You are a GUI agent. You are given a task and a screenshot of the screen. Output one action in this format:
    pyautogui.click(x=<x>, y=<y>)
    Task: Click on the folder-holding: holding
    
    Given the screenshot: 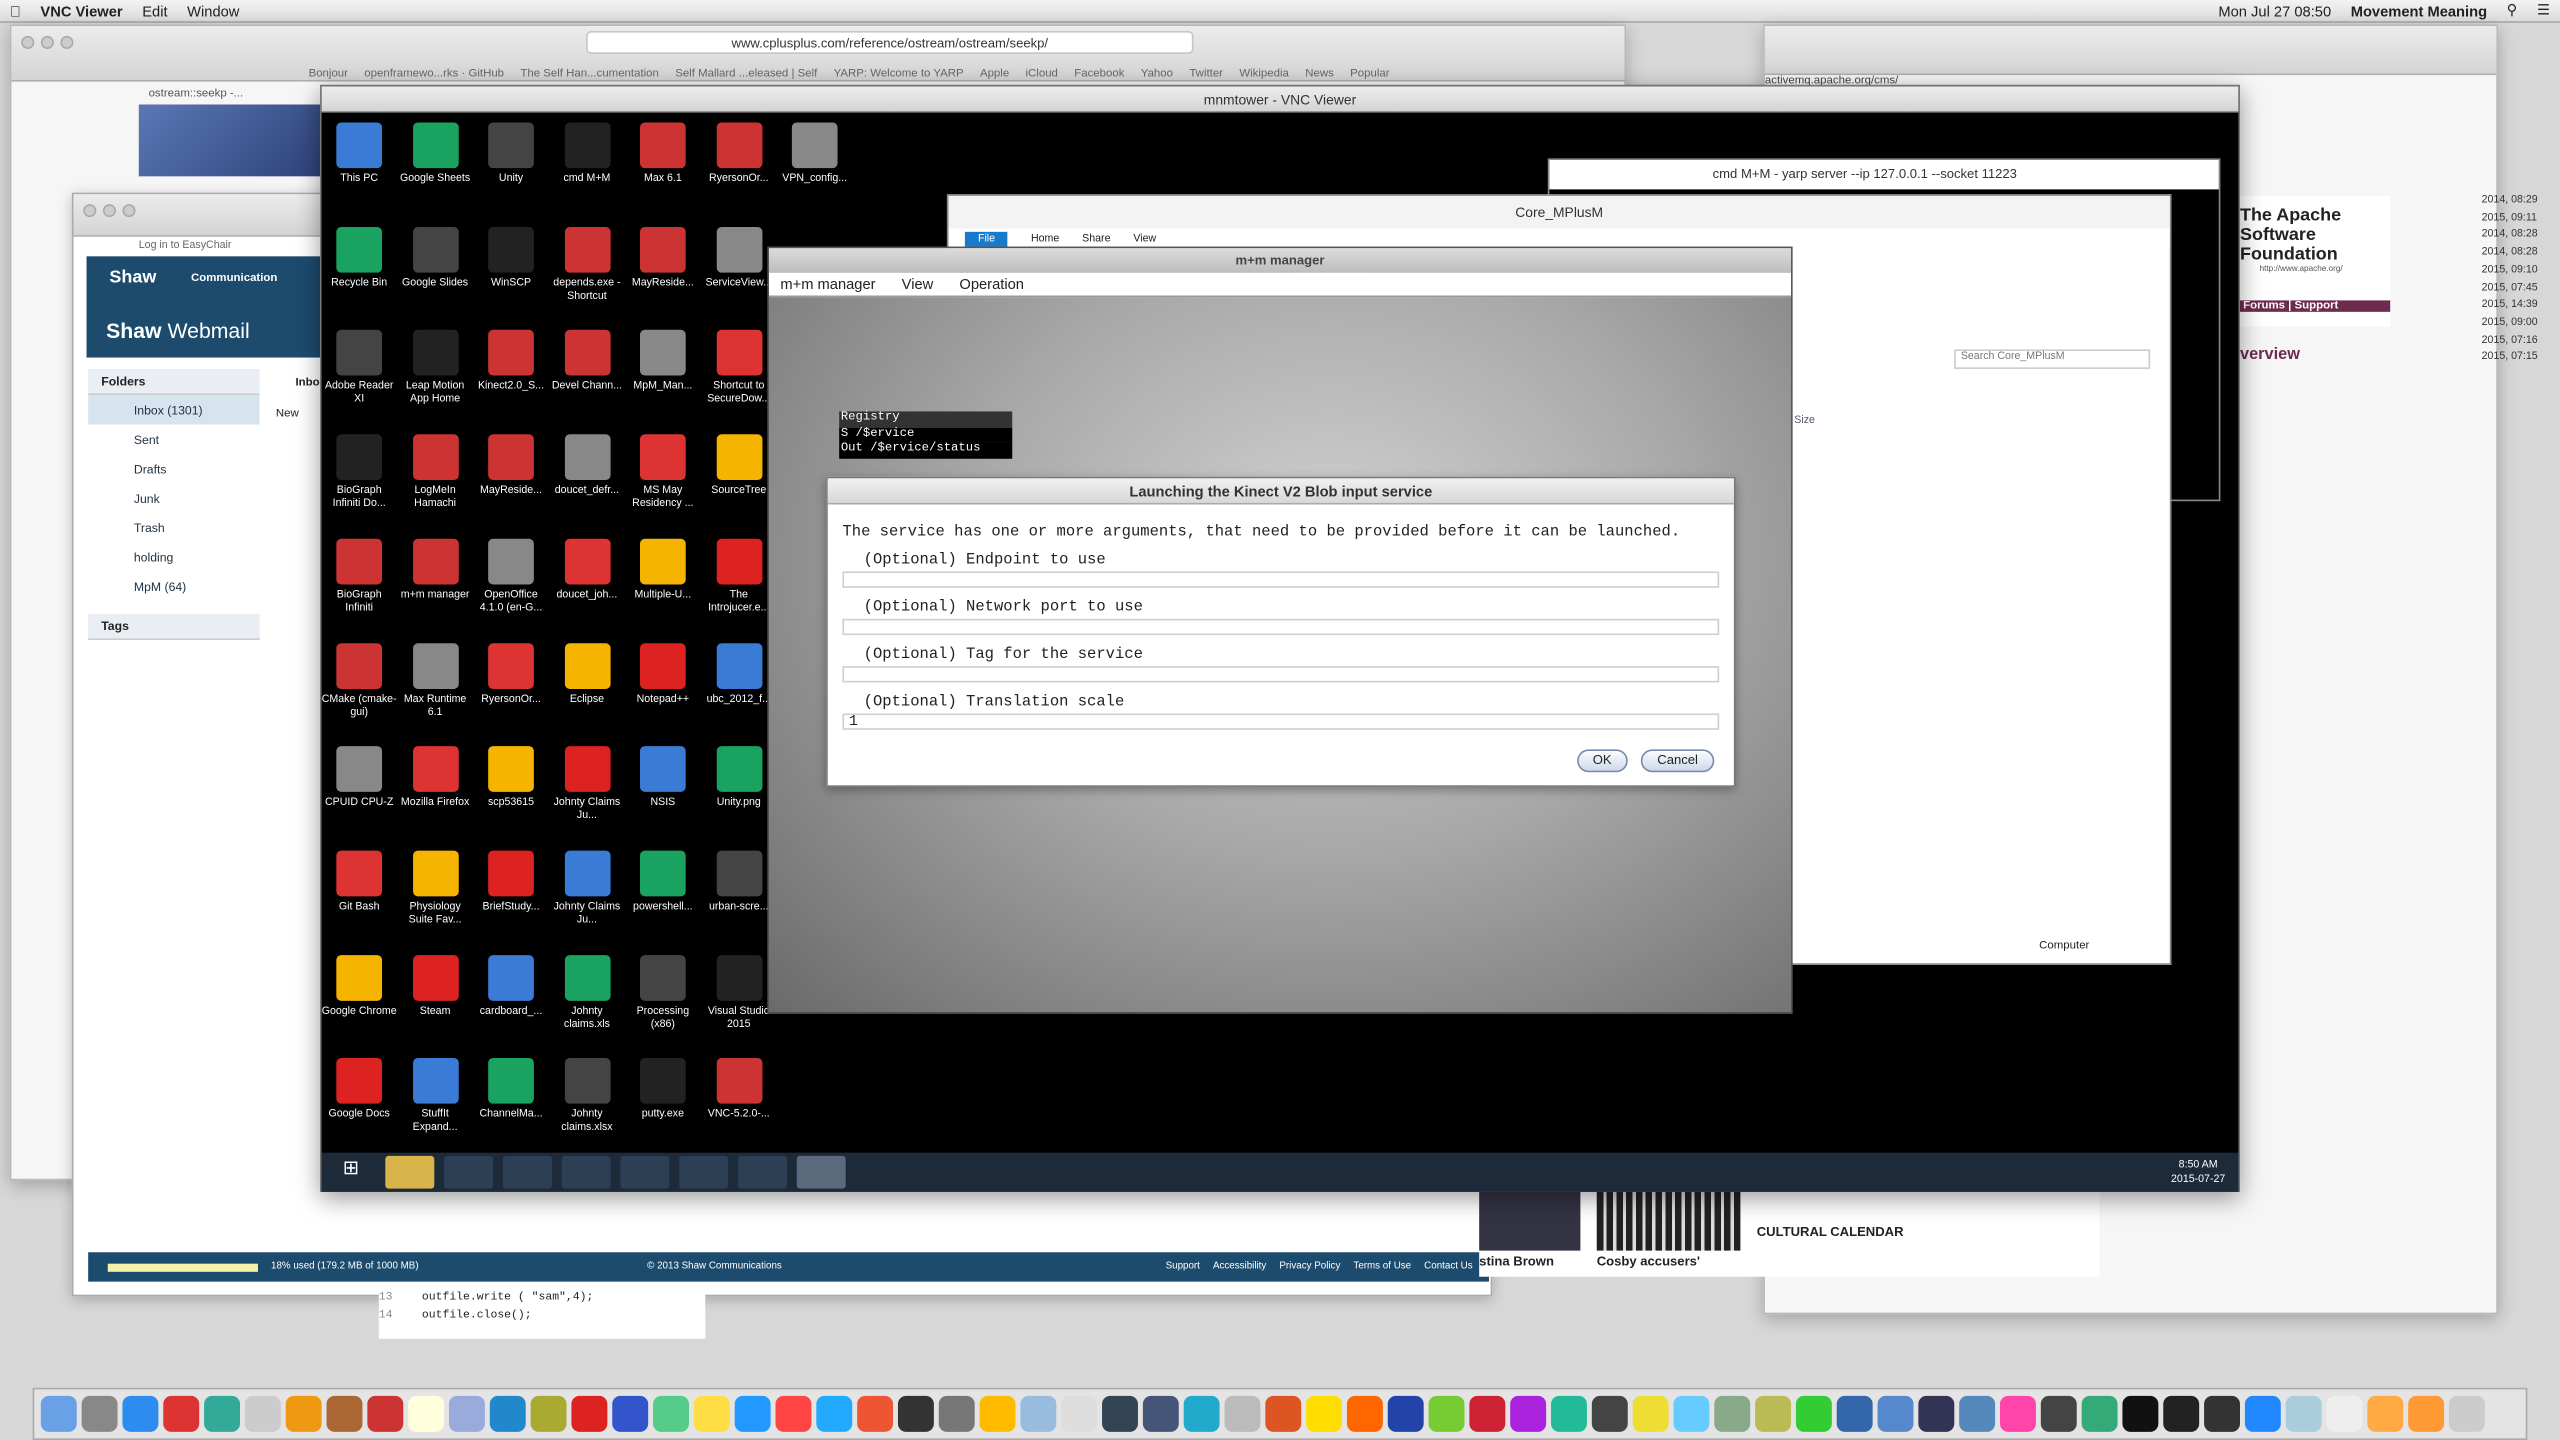 What is the action you would take?
    pyautogui.click(x=173, y=556)
    